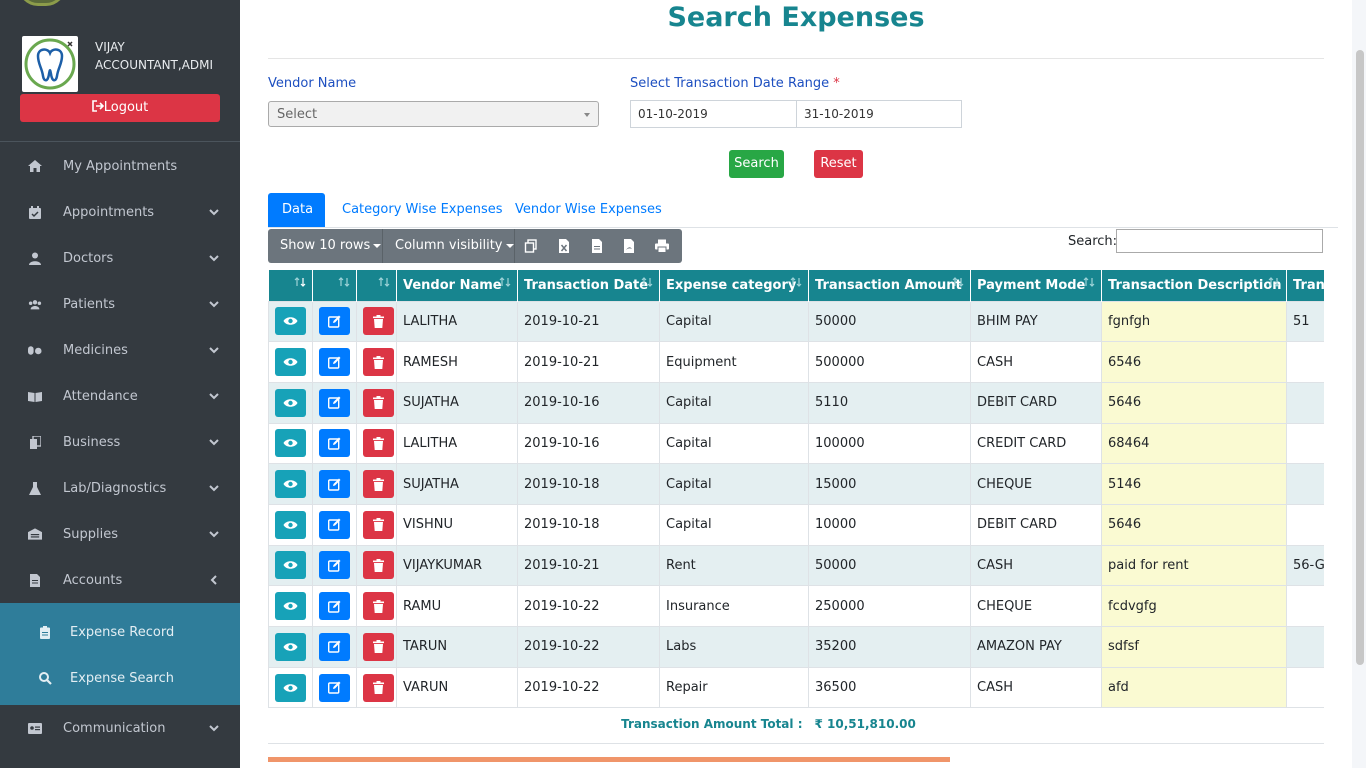 Image resolution: width=1366 pixels, height=768 pixels. Describe the element at coordinates (120, 534) in the screenshot. I see `sidebar-item-supplies: Supplies` at that location.